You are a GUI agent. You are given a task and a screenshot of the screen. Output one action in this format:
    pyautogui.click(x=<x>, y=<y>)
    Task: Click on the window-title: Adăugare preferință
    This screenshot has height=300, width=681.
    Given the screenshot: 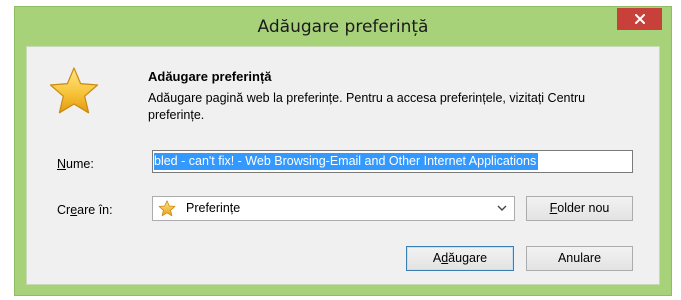 What is the action you would take?
    pyautogui.click(x=343, y=27)
    